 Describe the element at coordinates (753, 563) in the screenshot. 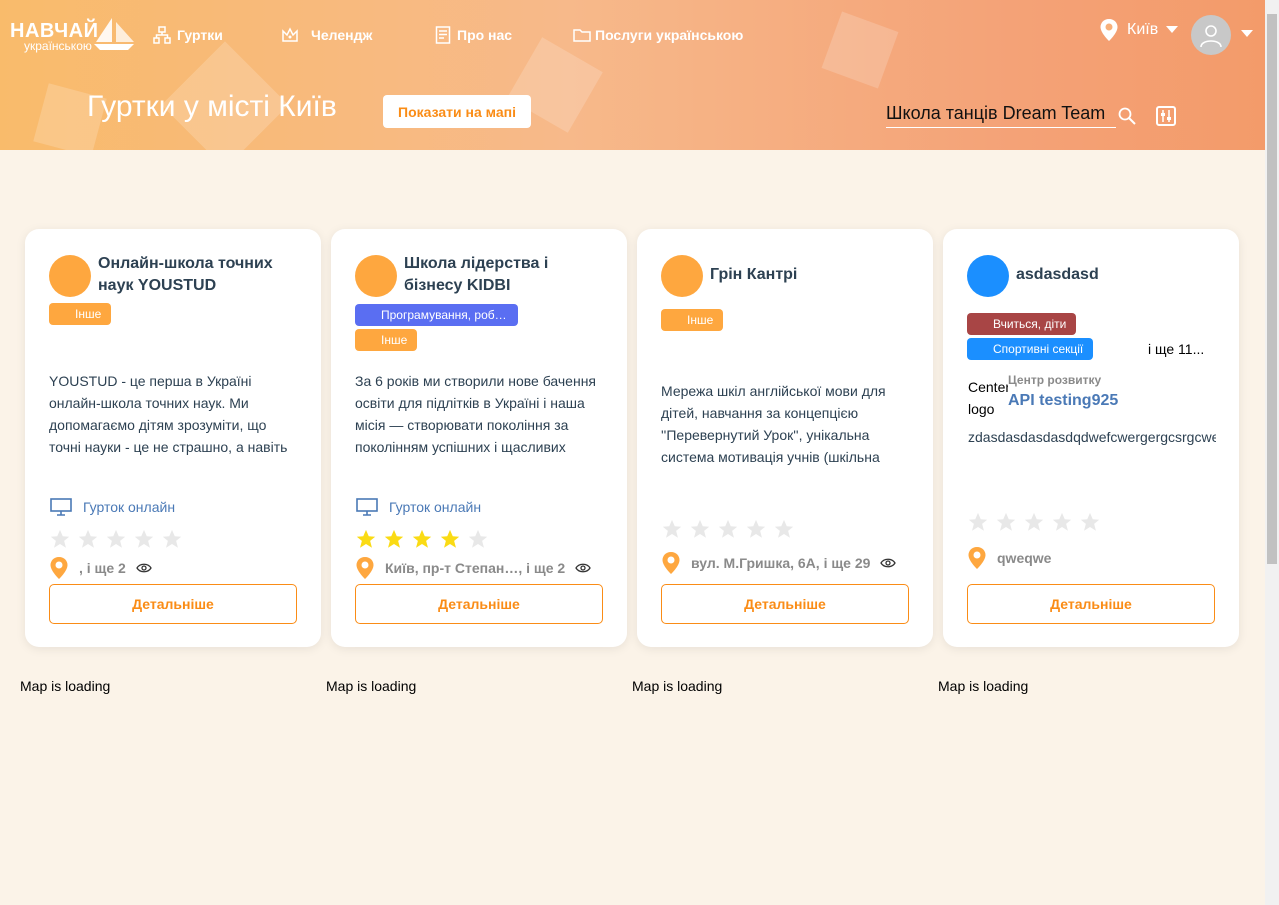

I see `address-main: вул. М.Гришка, 6А` at that location.